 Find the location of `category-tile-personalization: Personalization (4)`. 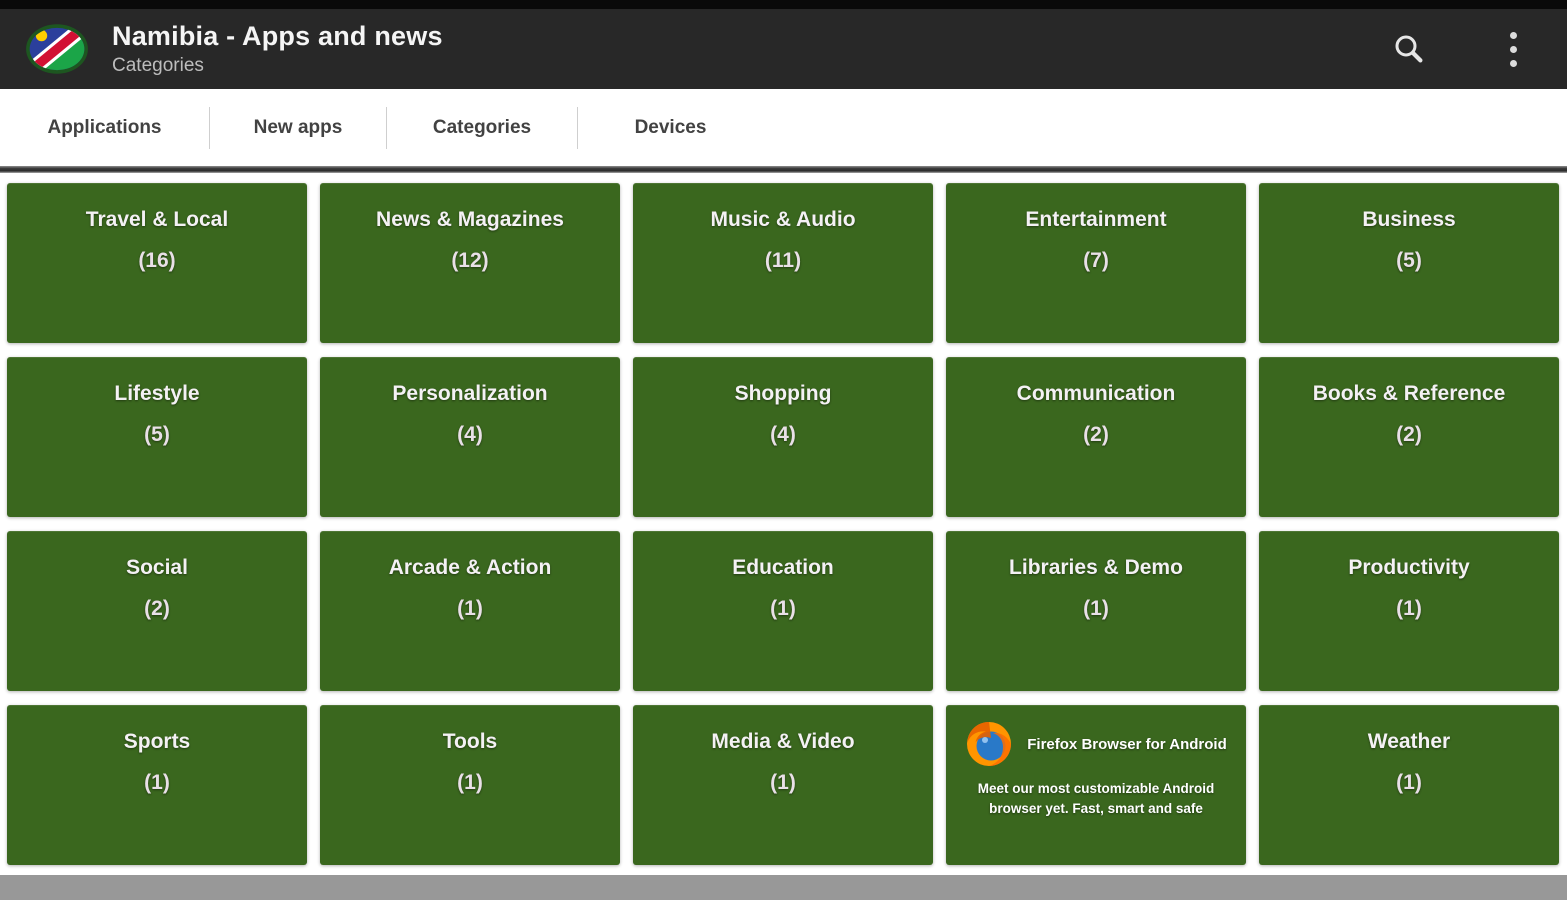

category-tile-personalization: Personalization (4) is located at coordinates (470, 437).